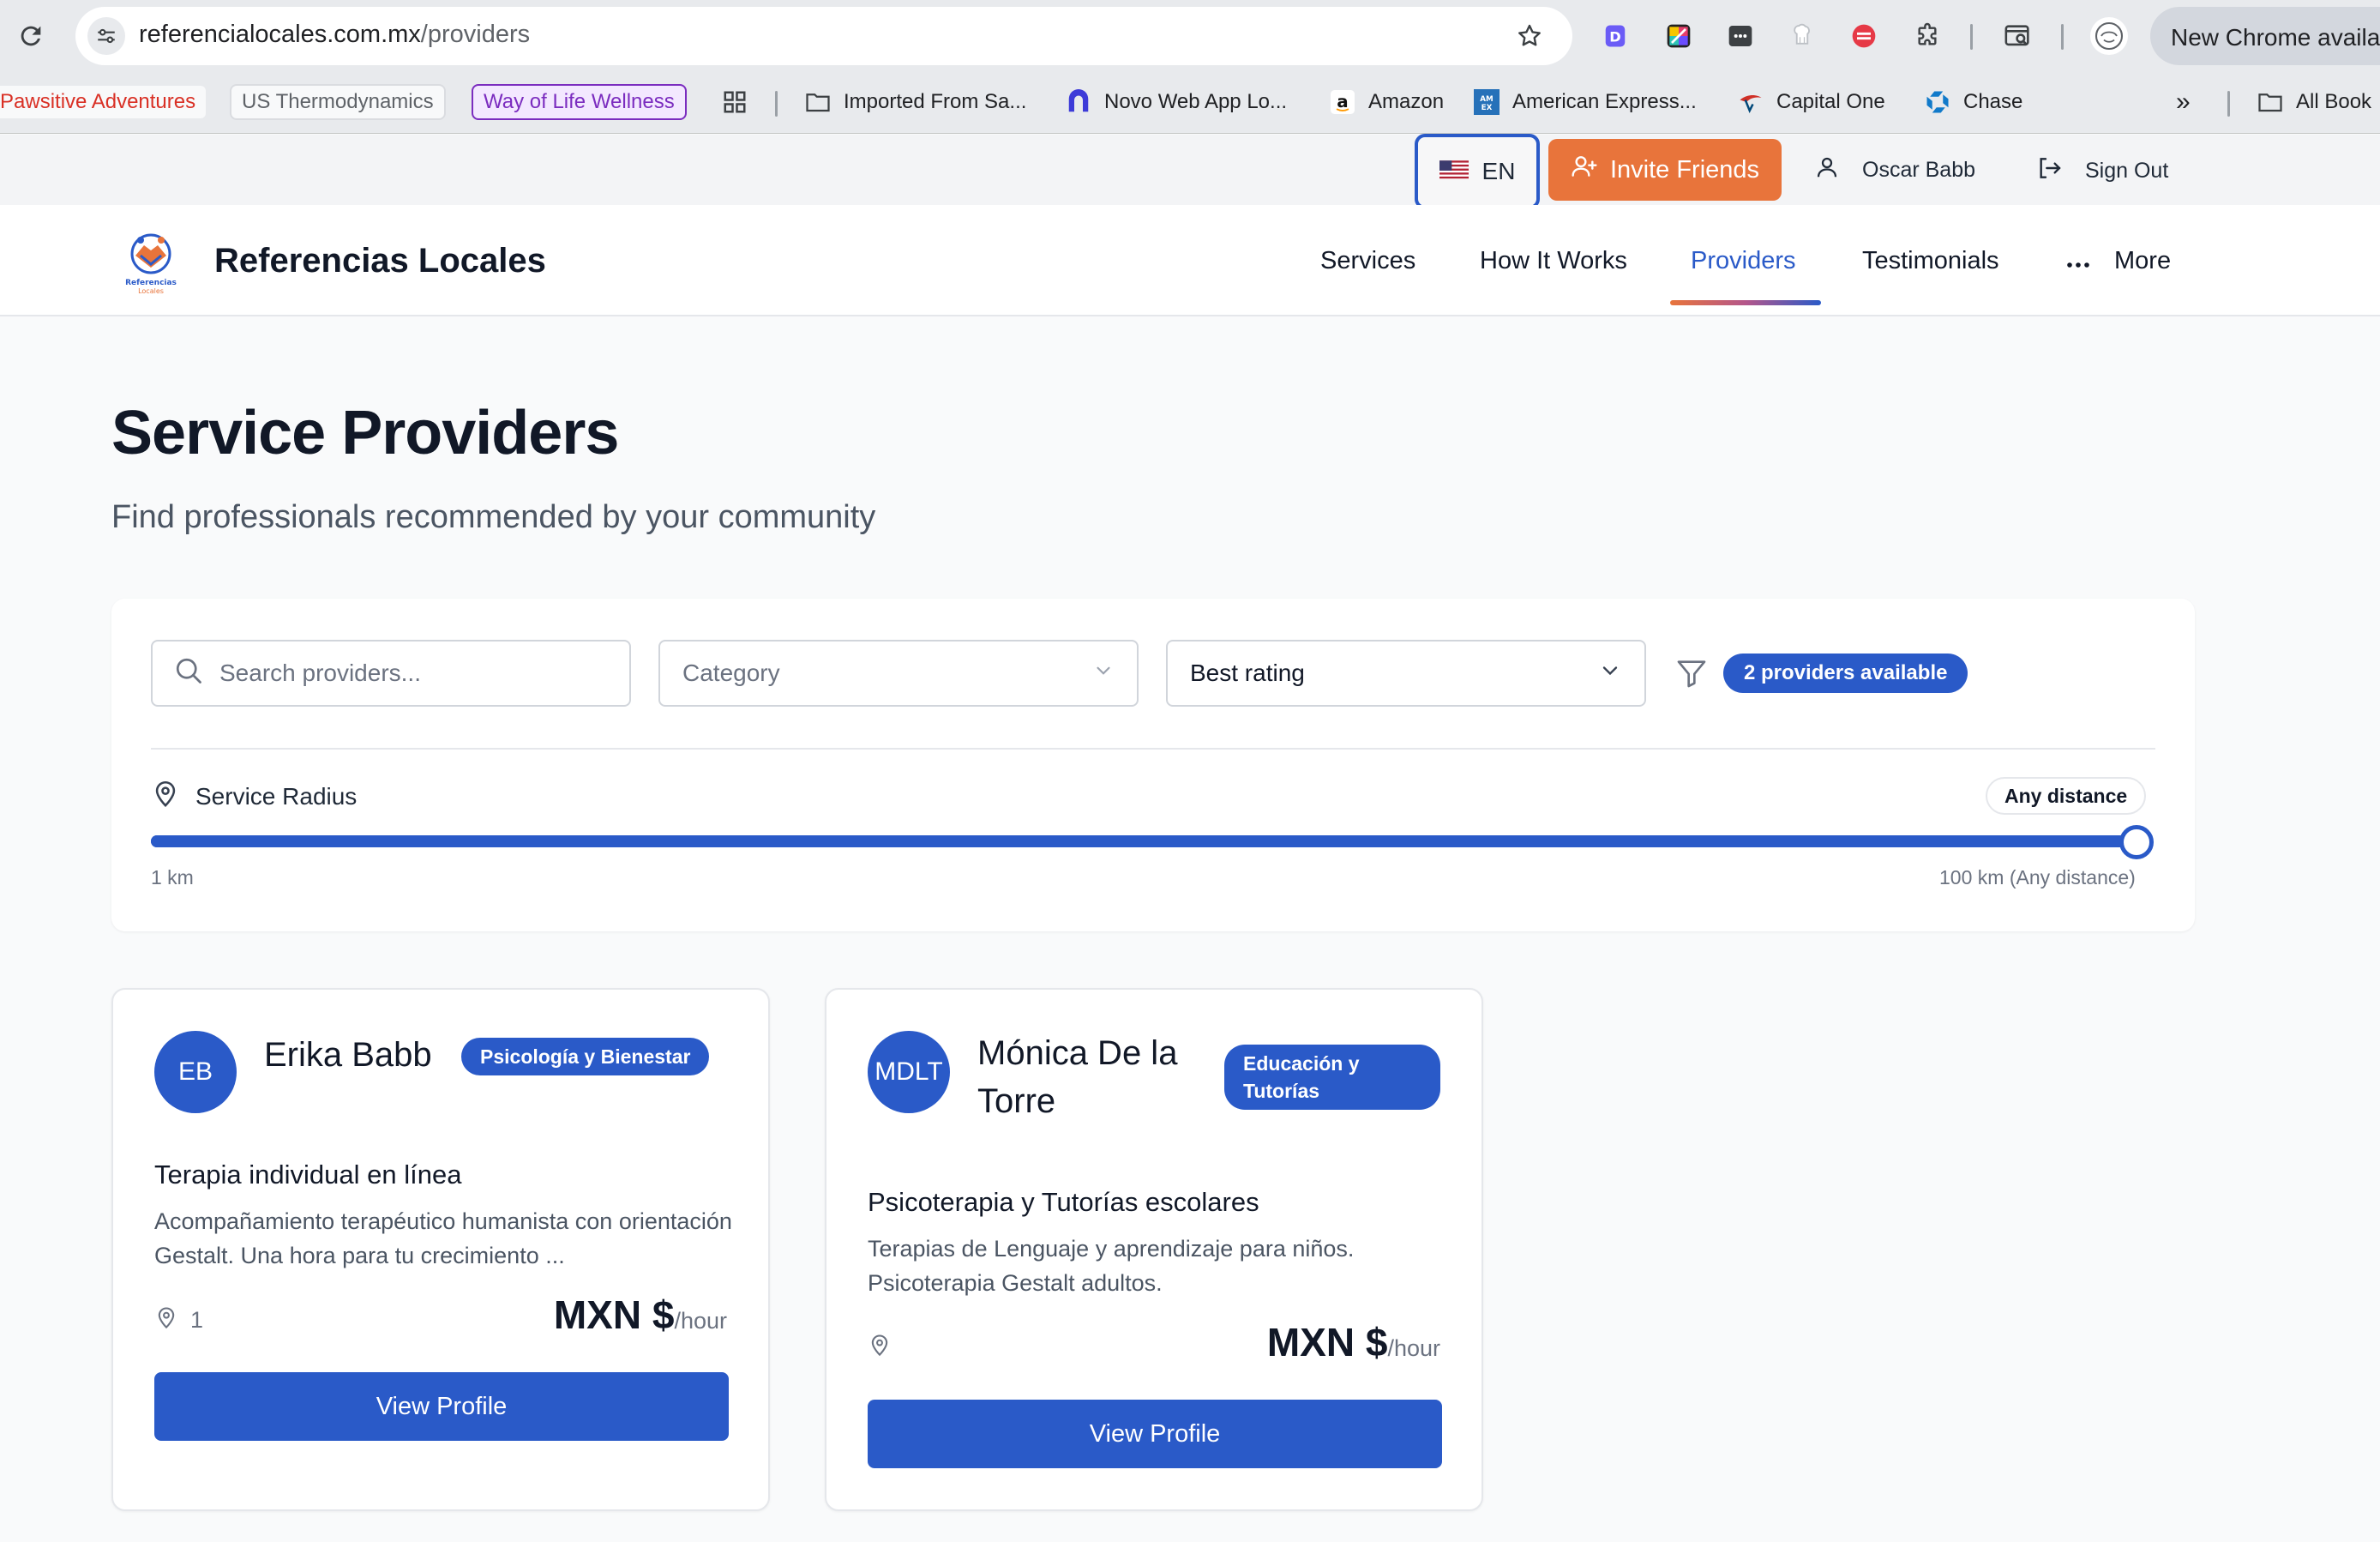 The image size is (2380, 1542). I want to click on location-info: 1, so click(179, 1320).